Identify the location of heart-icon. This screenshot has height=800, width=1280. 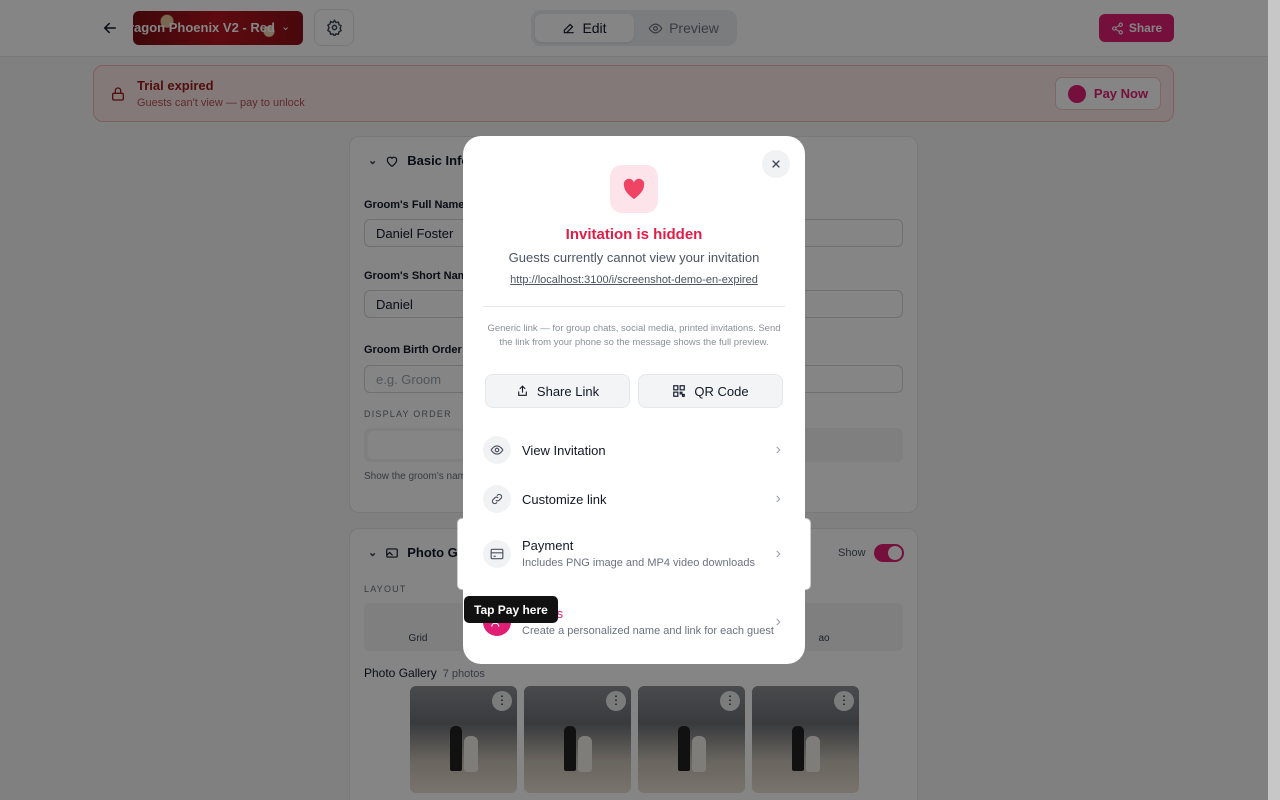
(634, 188).